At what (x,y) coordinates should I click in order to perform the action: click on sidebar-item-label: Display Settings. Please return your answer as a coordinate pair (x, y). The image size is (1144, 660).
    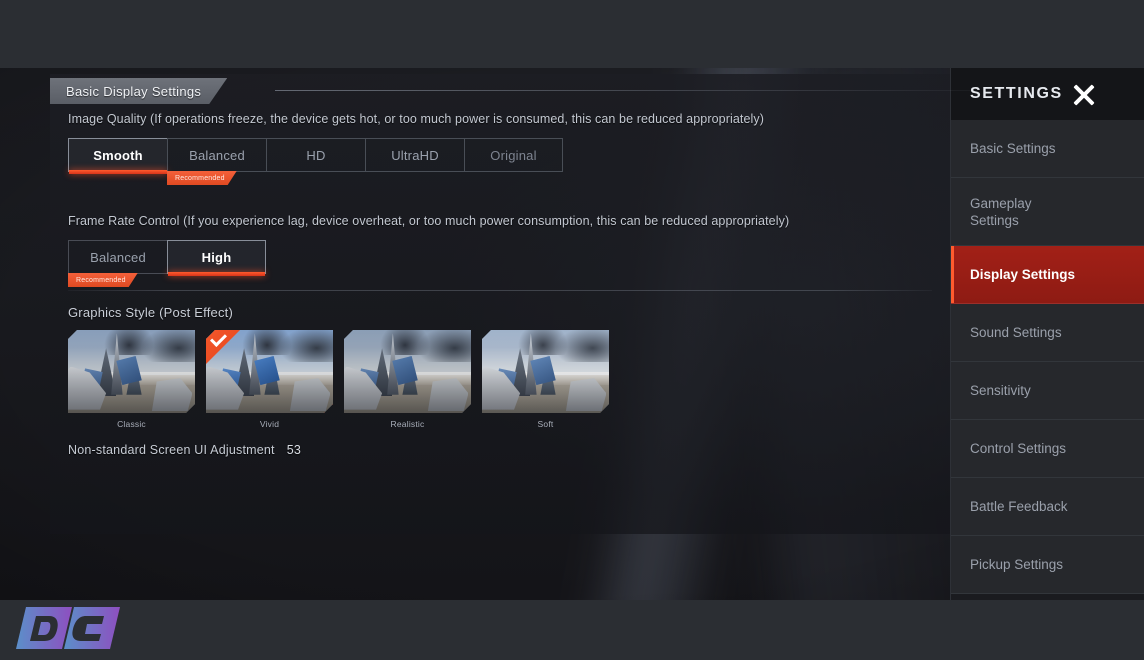
    Looking at the image, I should click on (1023, 274).